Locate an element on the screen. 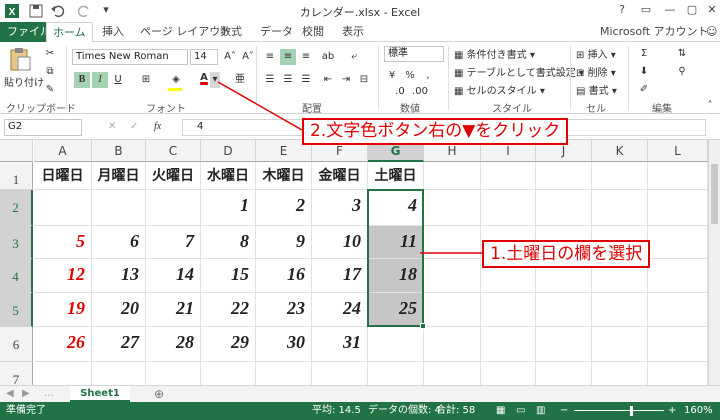 This screenshot has width=720, height=420. column-header-l: L is located at coordinates (678, 151).